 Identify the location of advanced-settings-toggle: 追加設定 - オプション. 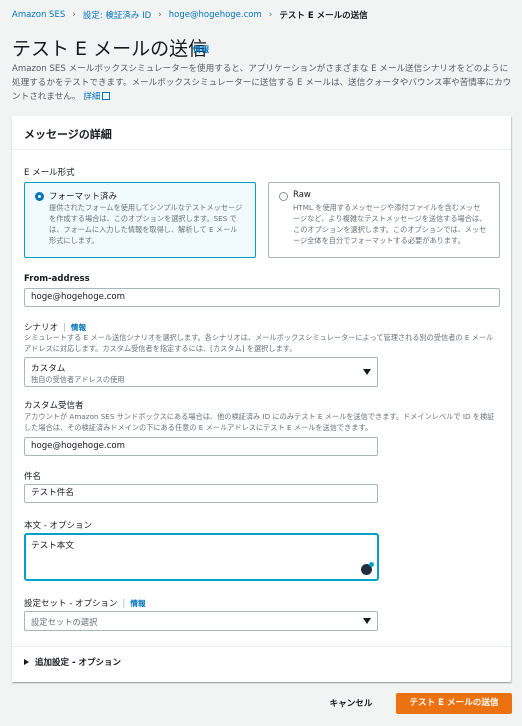
(72, 662).